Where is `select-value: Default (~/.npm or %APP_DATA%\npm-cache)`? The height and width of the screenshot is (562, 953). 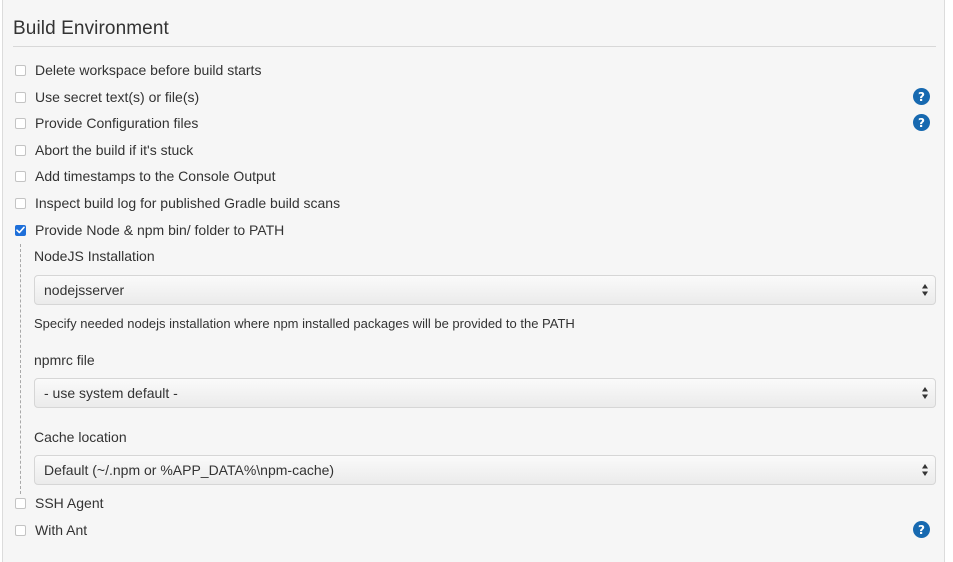
select-value: Default (~/.npm or %APP_DATA%\npm-cache) is located at coordinates (189, 470).